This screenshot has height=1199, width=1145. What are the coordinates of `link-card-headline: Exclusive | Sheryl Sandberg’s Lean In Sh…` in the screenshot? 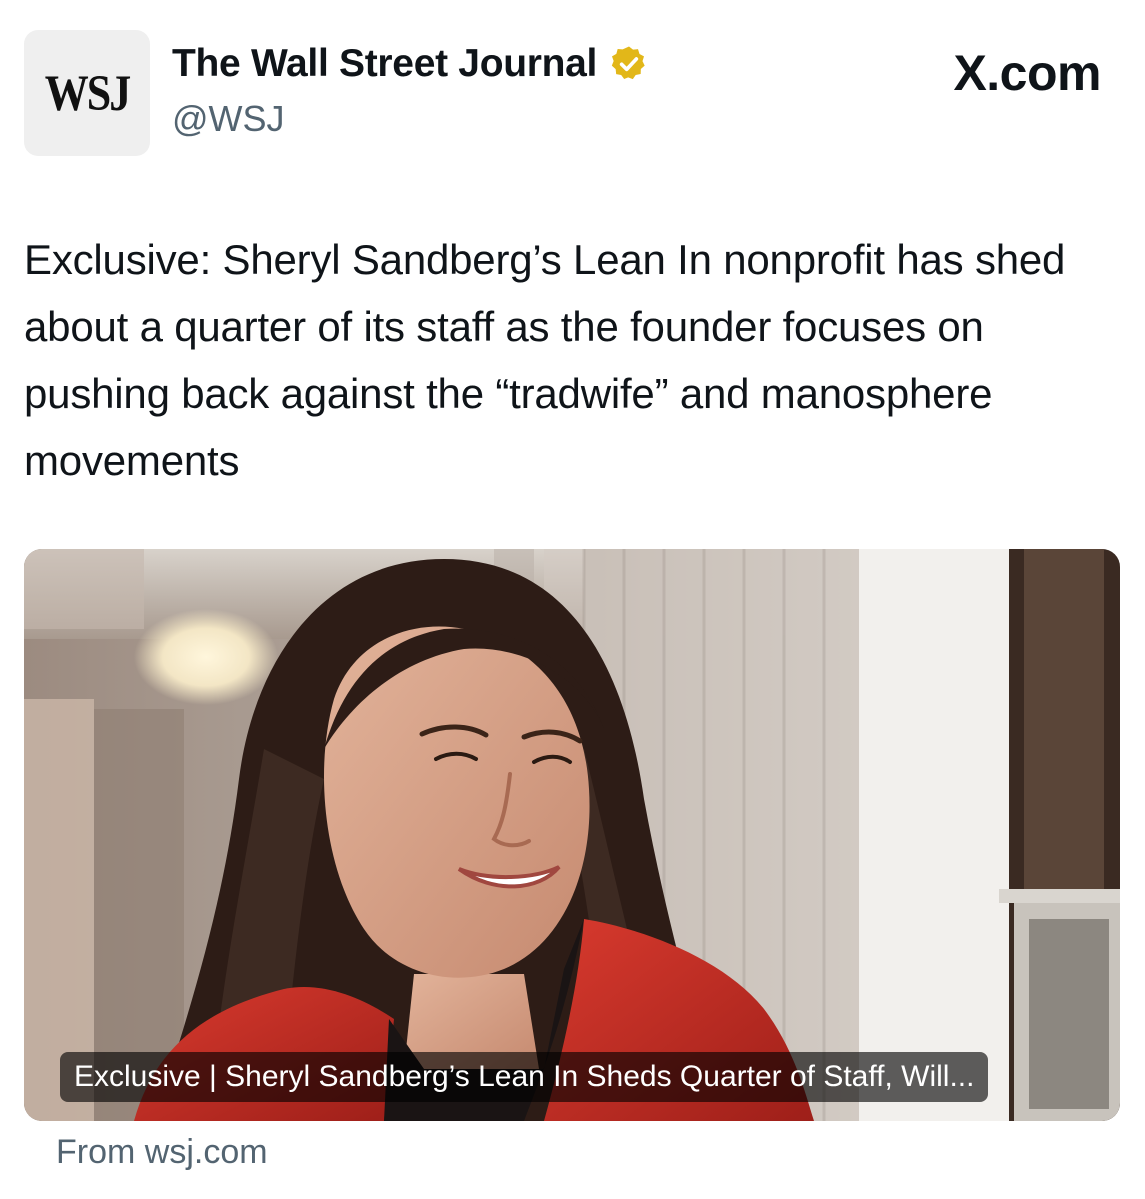 It's located at (524, 1077).